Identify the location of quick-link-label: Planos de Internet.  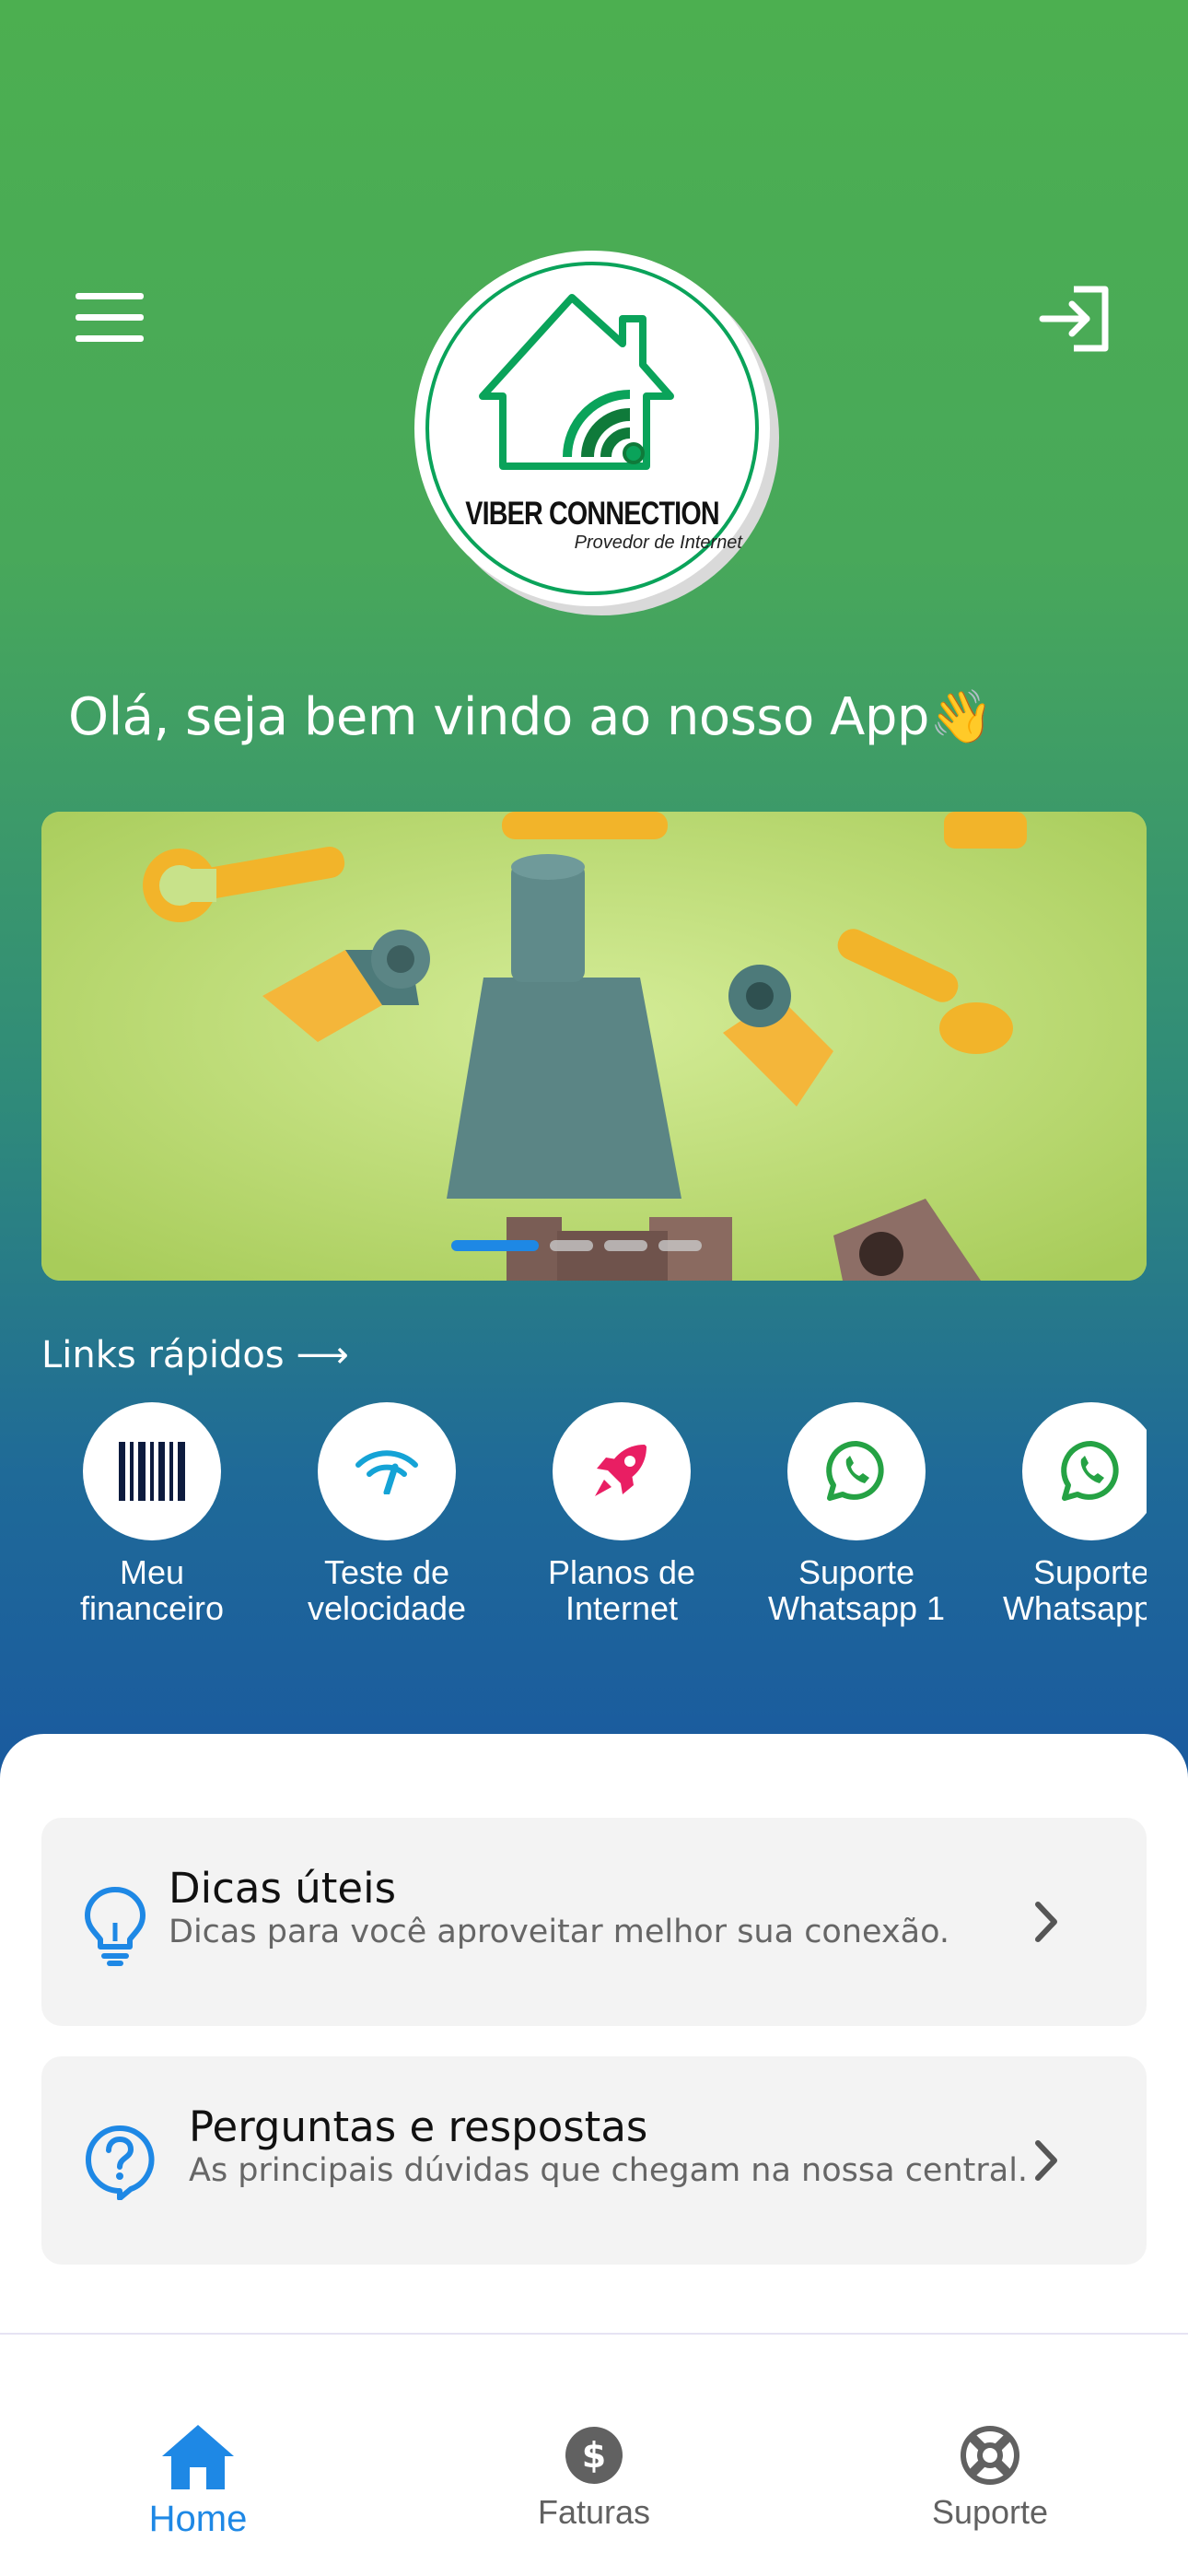
(621, 1590).